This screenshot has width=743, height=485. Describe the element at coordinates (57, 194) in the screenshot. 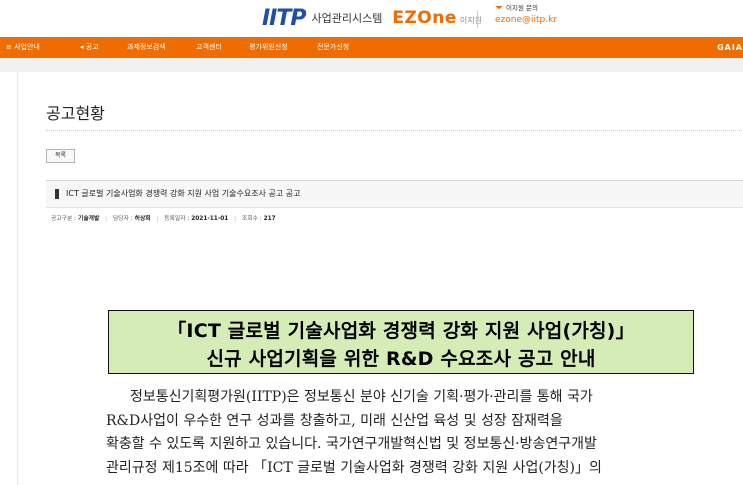

I see `title-marker-icon` at that location.